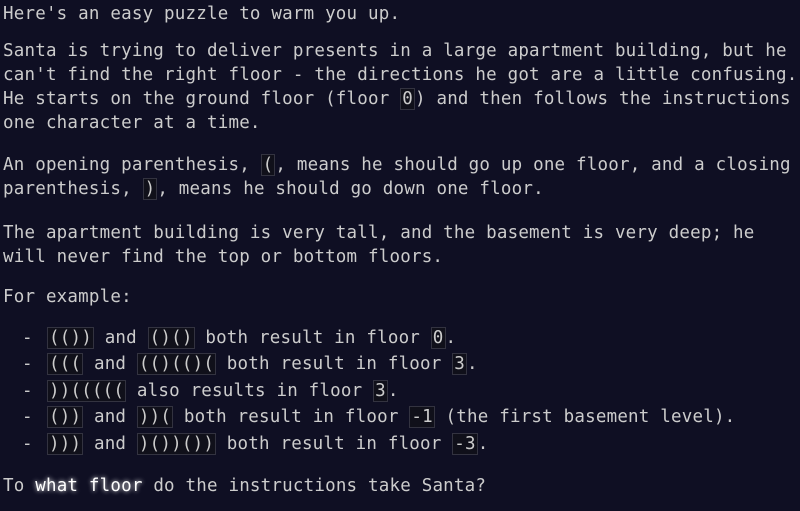 This screenshot has height=511, width=800. What do you see at coordinates (87, 390) in the screenshot?
I see `example-input-a: ))(((((` at bounding box center [87, 390].